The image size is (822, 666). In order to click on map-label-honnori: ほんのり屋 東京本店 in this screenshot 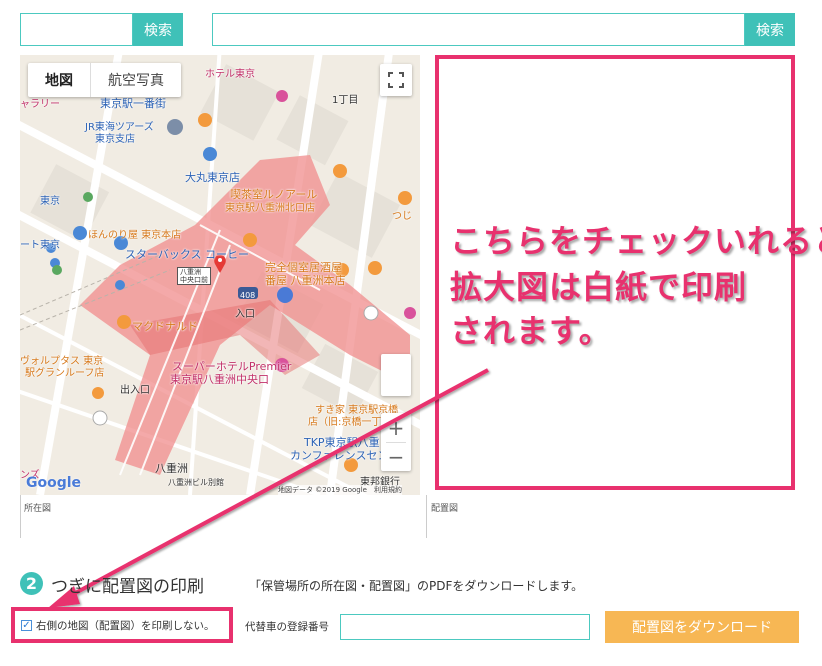, I will do `click(135, 235)`.